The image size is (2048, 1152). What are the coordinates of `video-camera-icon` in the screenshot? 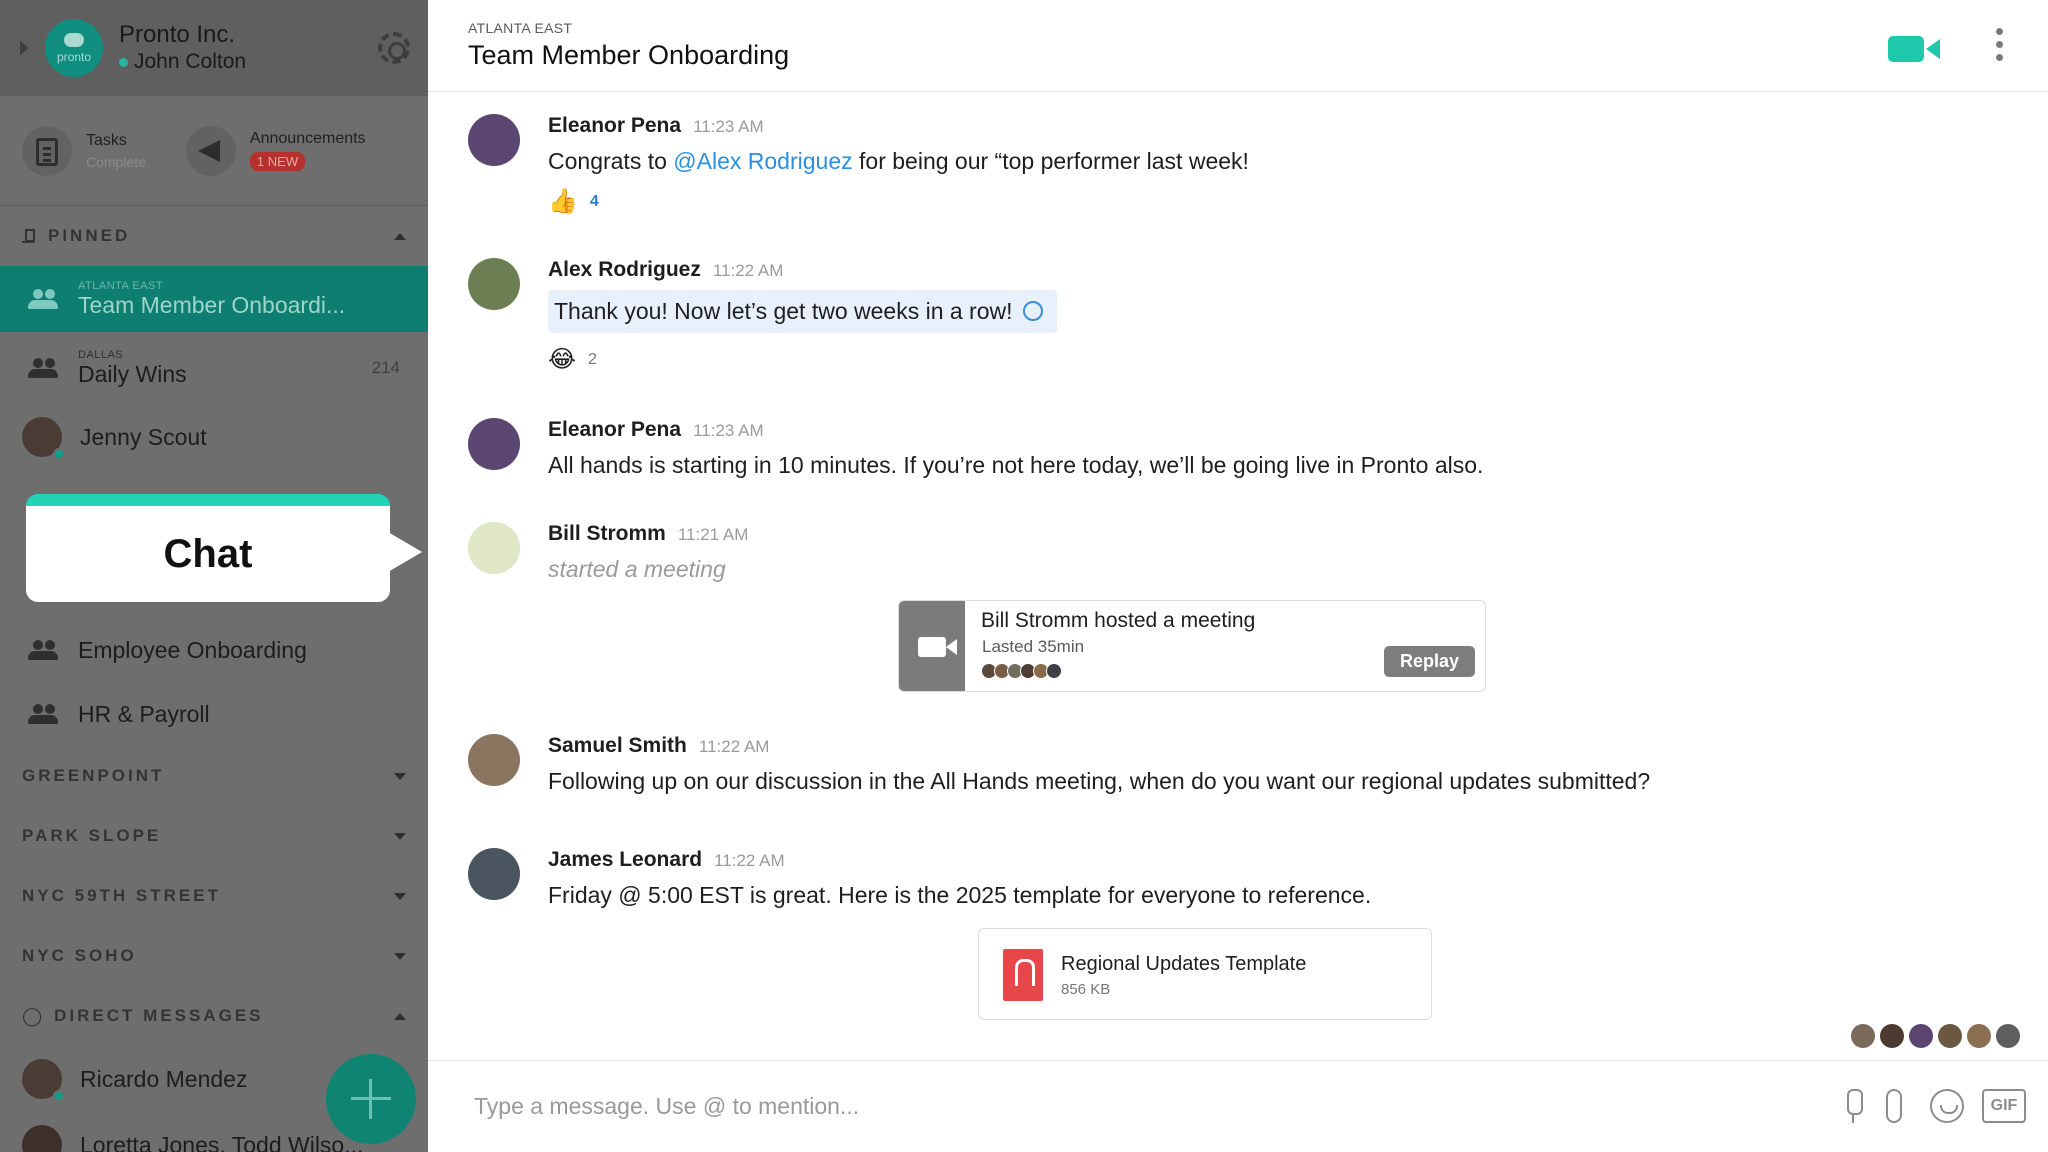 It's located at (932, 646).